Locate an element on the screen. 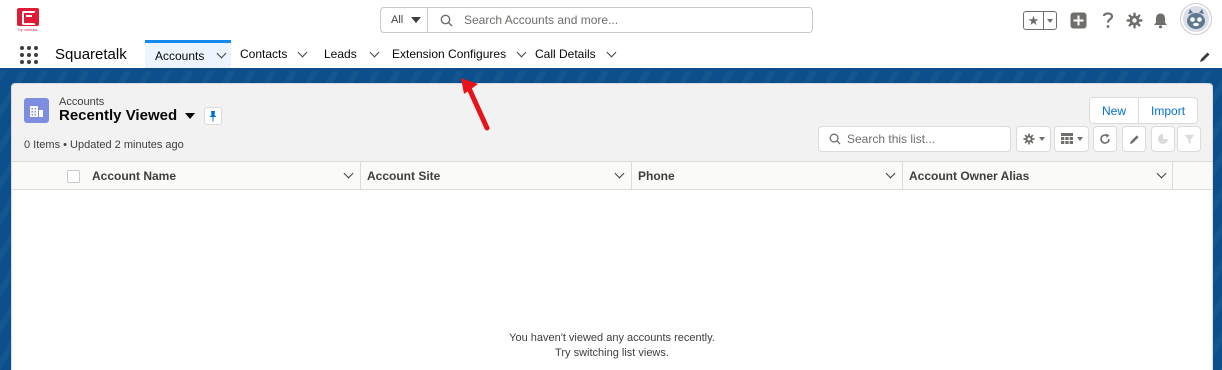  favorites-dropdown is located at coordinates (1050, 20).